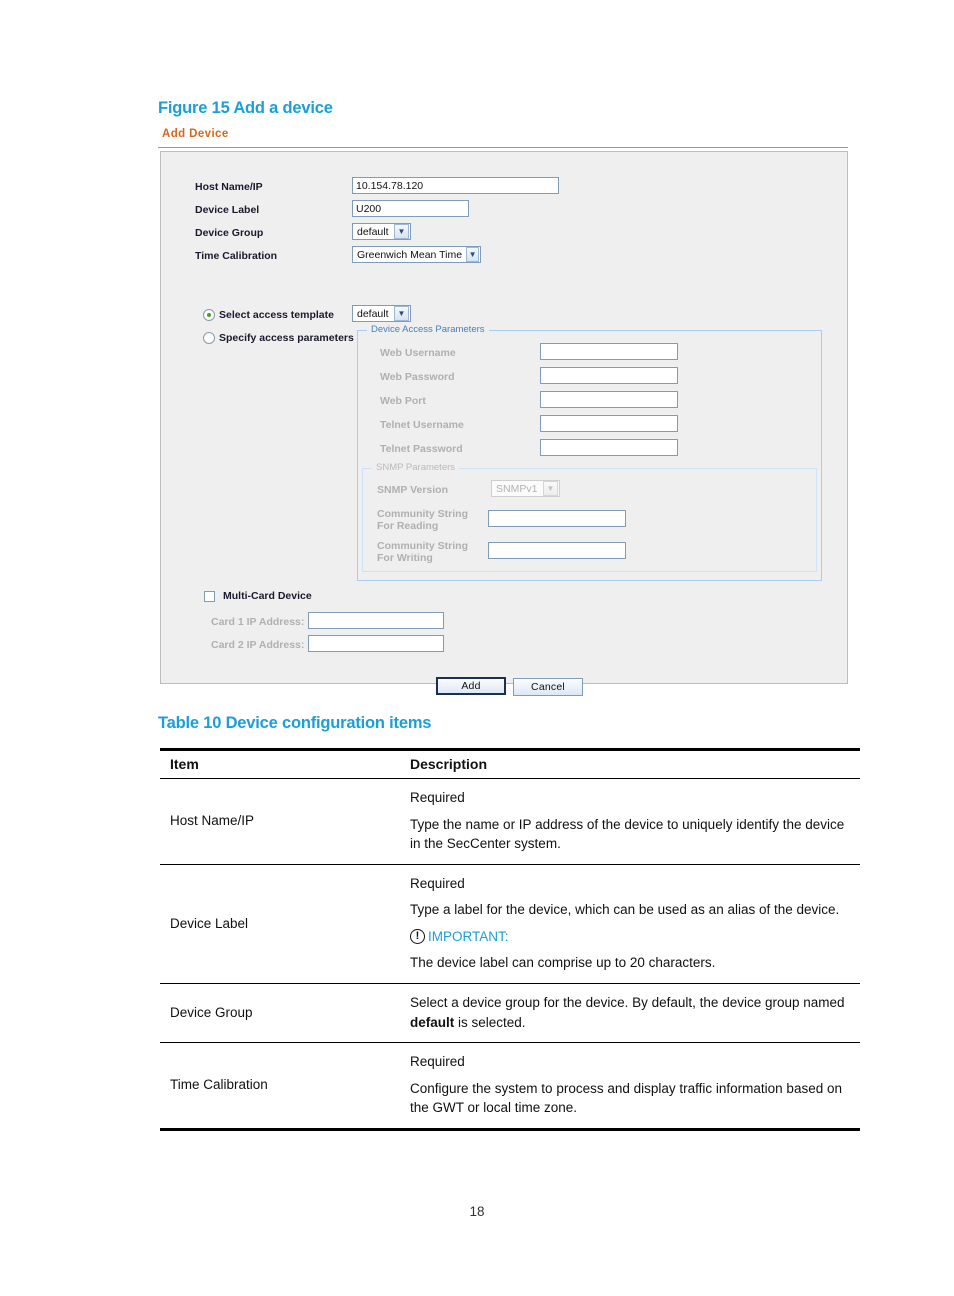 The width and height of the screenshot is (954, 1296). Describe the element at coordinates (280, 1013) in the screenshot. I see `row-item-device-group: Device Group` at that location.